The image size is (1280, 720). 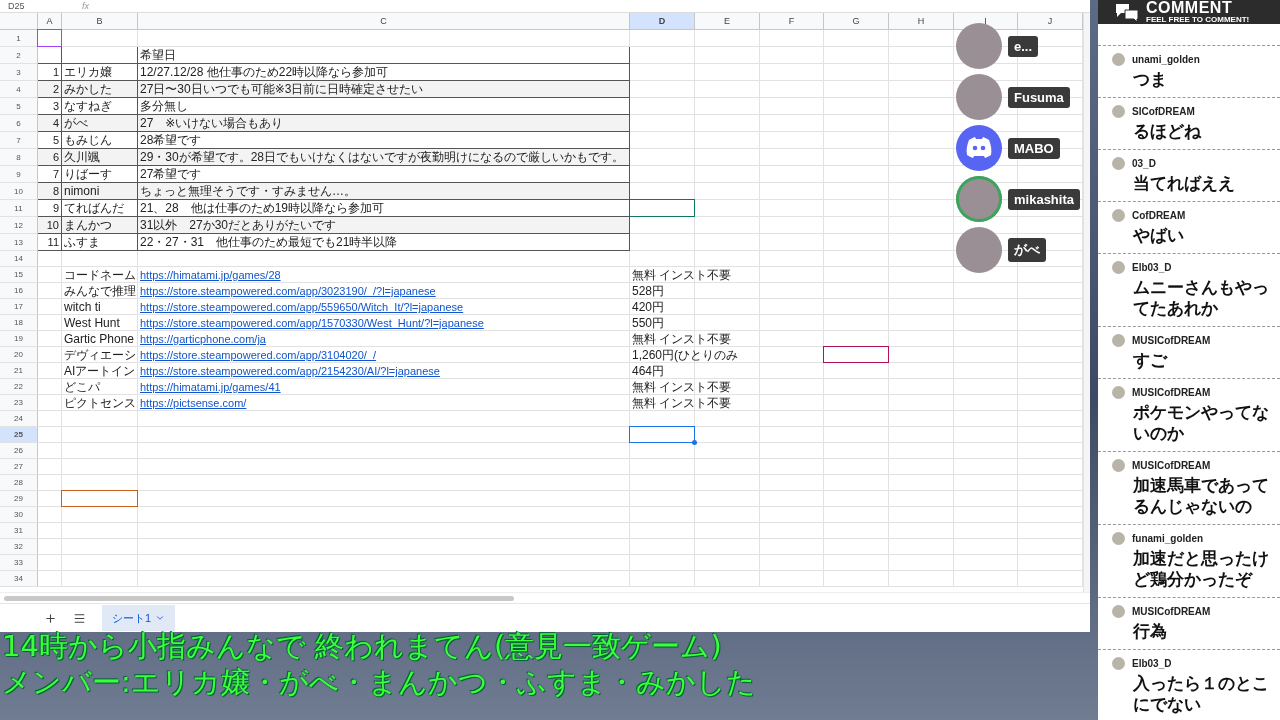 I want to click on table-cell: 28希望です, so click(x=384, y=140).